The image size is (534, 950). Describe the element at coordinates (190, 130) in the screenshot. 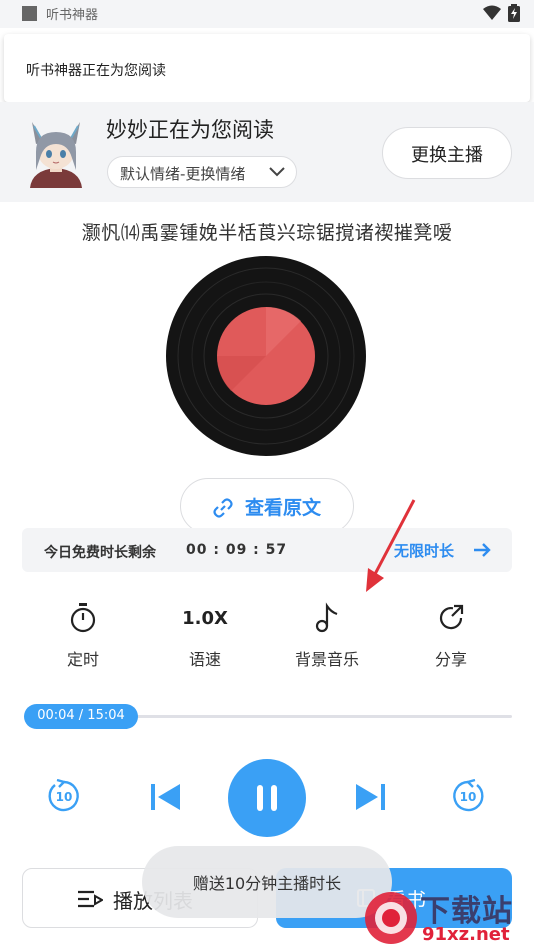

I see `anchor-name: 妙妙正在为您阅读` at that location.